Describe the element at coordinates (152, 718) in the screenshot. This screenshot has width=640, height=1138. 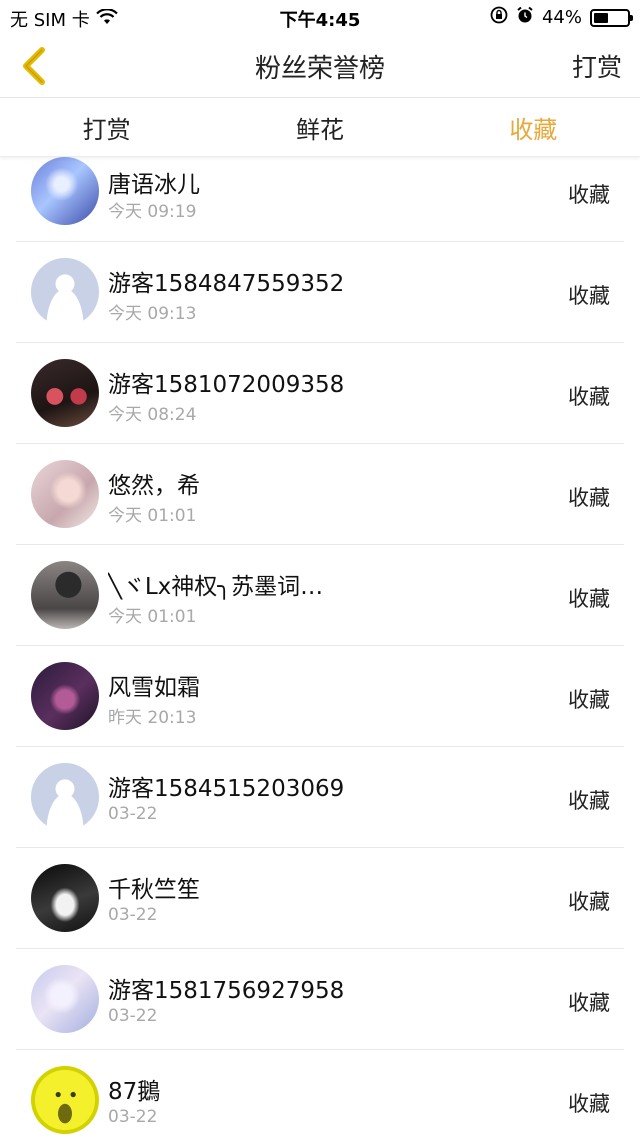
I see `timestamp: 昨天 20:13` at that location.